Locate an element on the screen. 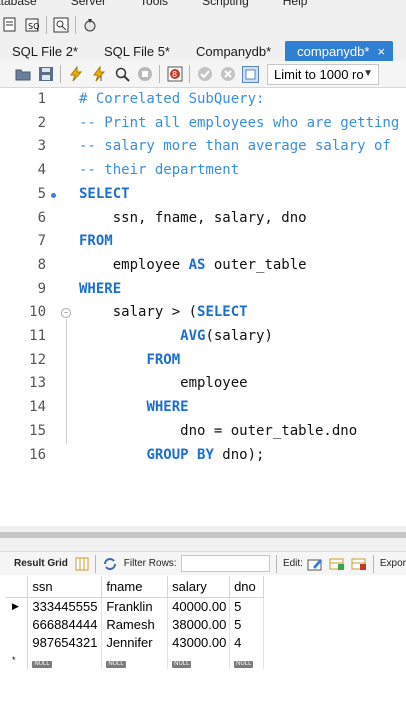 The width and height of the screenshot is (406, 720). fold-toggle-icon: − is located at coordinates (66, 313).